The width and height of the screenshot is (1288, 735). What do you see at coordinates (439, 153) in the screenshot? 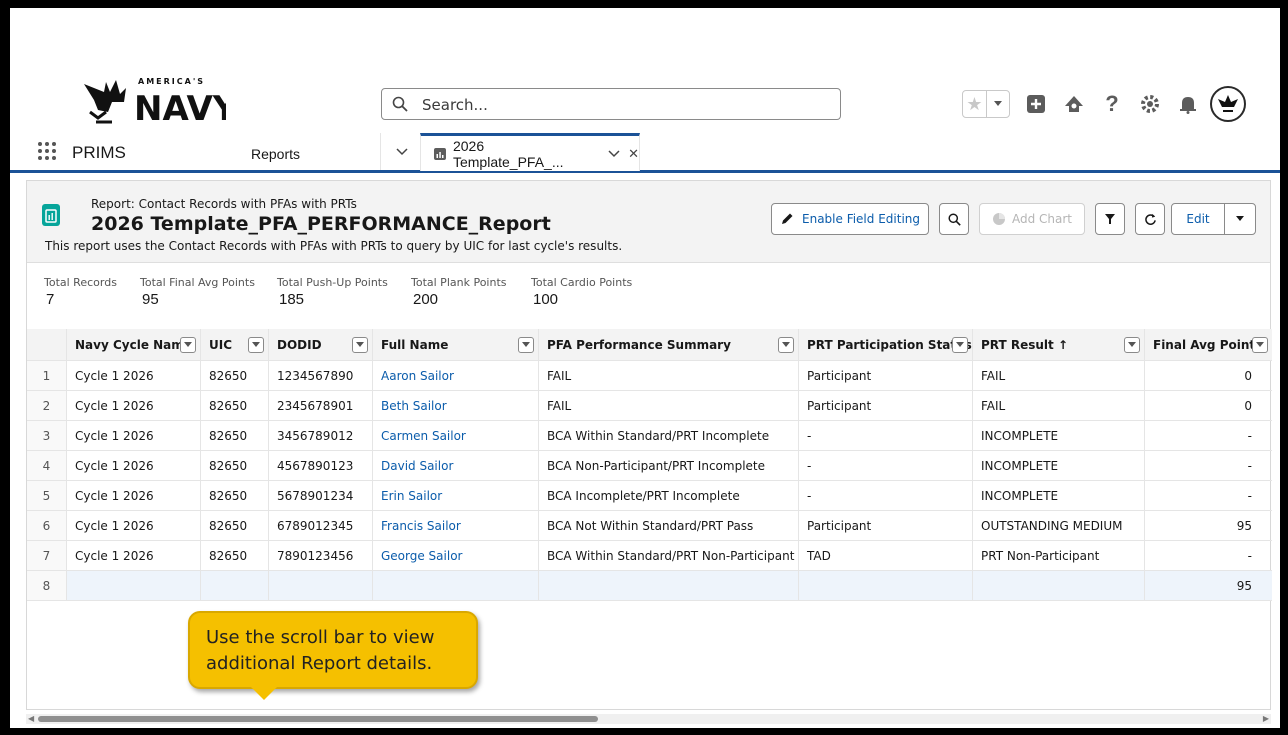
I see `report-icon` at bounding box center [439, 153].